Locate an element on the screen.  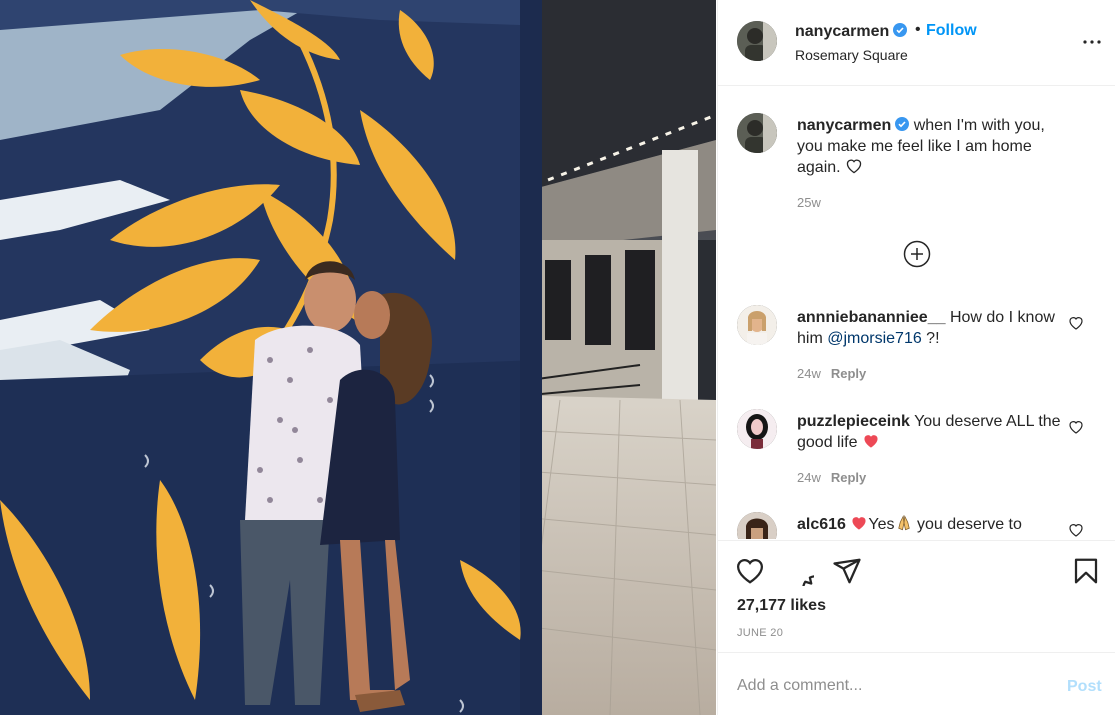
author-username: nanycarmen is located at coordinates (851, 32).